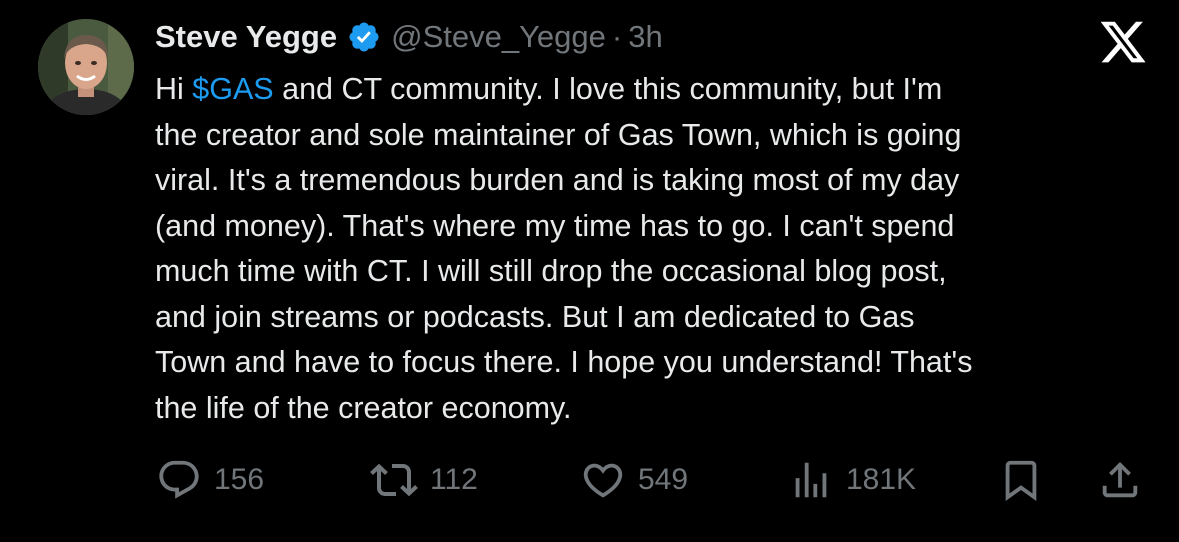 Image resolution: width=1179 pixels, height=542 pixels. What do you see at coordinates (424, 480) in the screenshot?
I see `retweet-button: 112` at bounding box center [424, 480].